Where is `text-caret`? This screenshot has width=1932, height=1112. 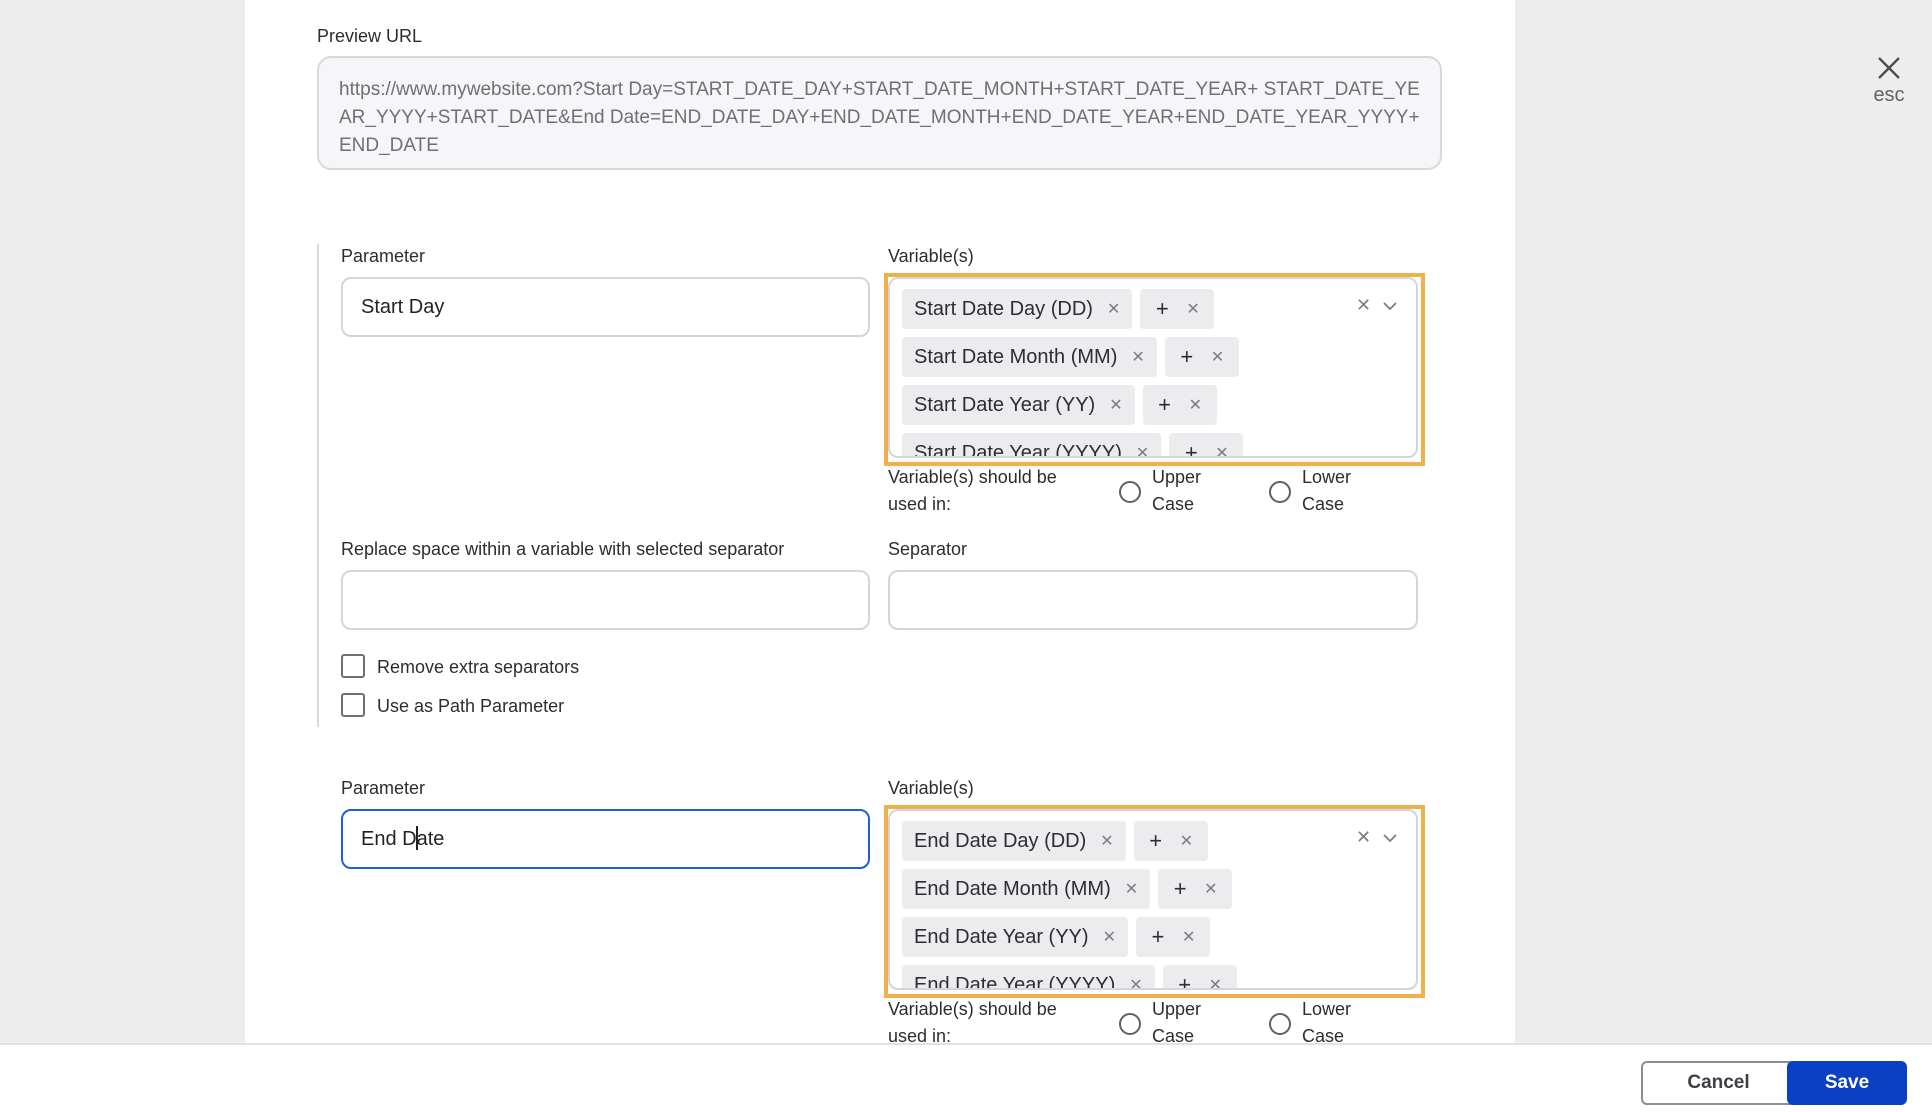
text-caret is located at coordinates (416, 837).